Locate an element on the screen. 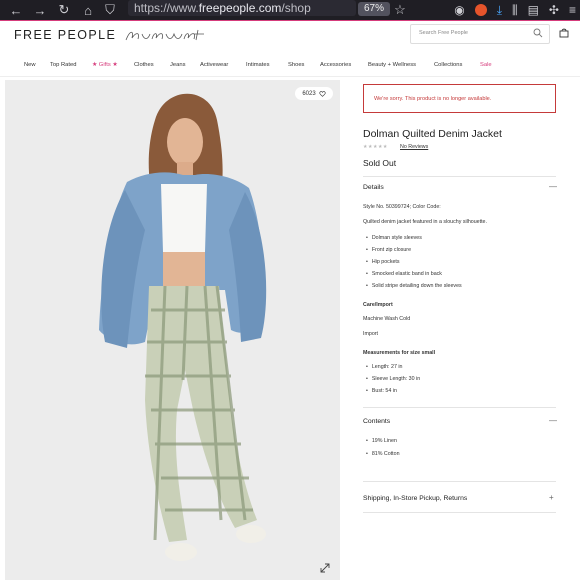  extension-icon is located at coordinates (480, 10).